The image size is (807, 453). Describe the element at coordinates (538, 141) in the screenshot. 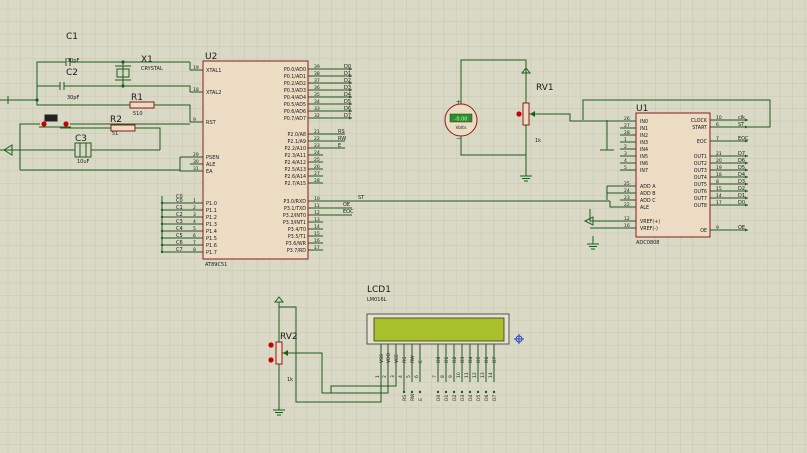

I see `rv1-value: 1k` at that location.